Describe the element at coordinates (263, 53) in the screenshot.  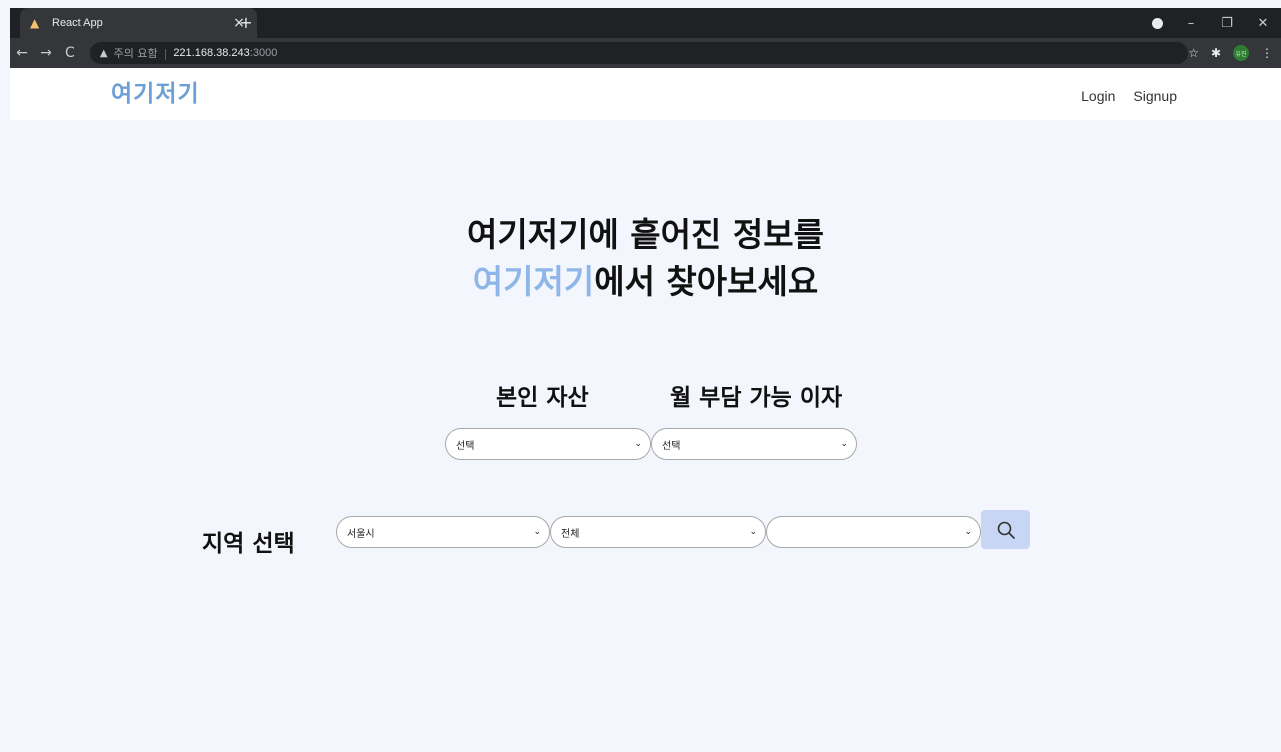
I see `url-port: :3000` at that location.